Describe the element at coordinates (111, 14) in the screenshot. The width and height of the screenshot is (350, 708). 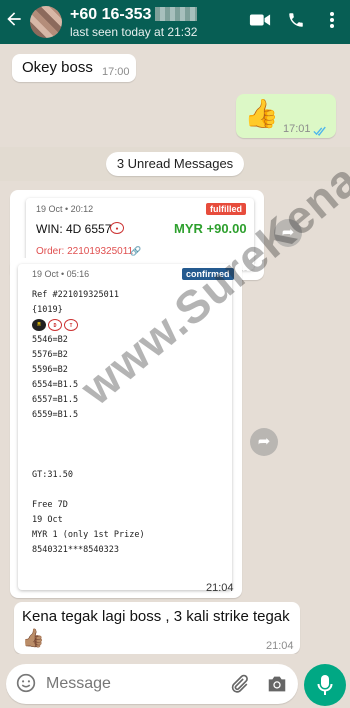
I see `contact-number: +60 16-353` at that location.